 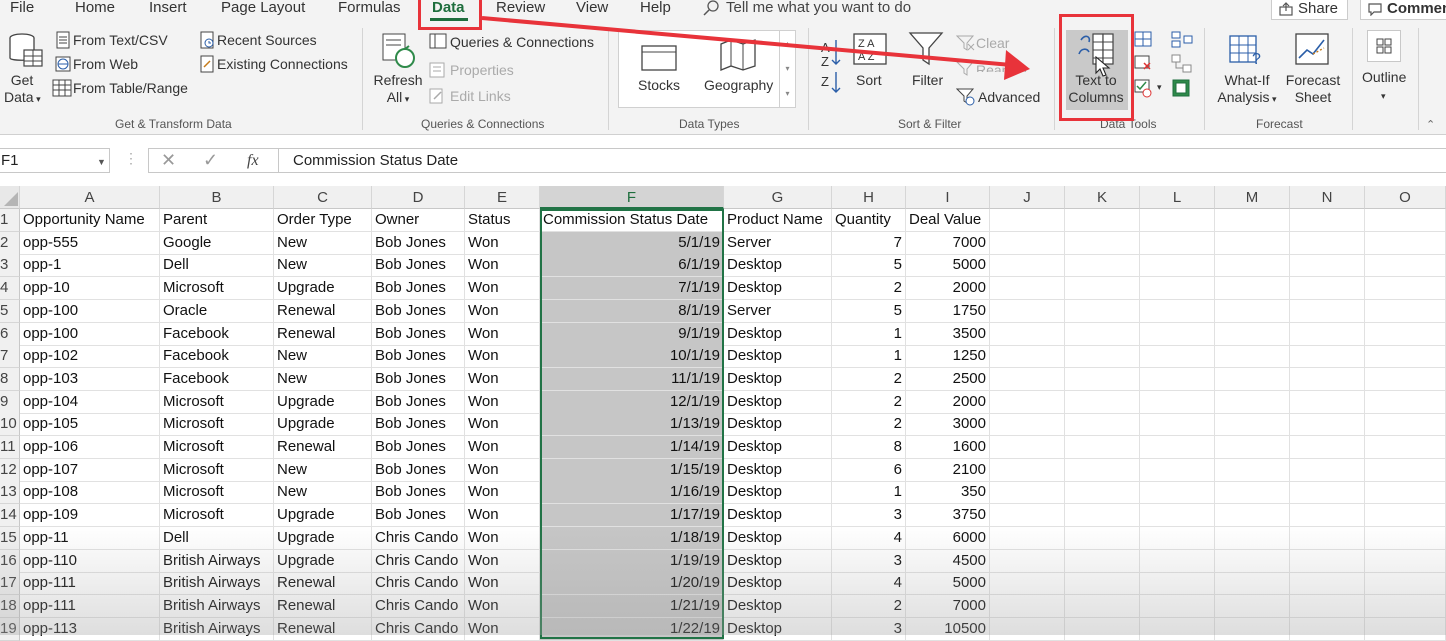 I want to click on table-cell: 3500, so click(x=948, y=334).